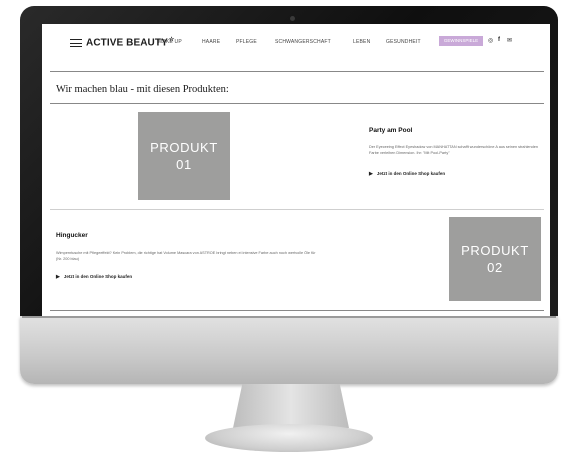 The image size is (570, 459). Describe the element at coordinates (303, 42) in the screenshot. I see `nav-item-schwangerschaft: SCHWANGERSCHAFT` at that location.